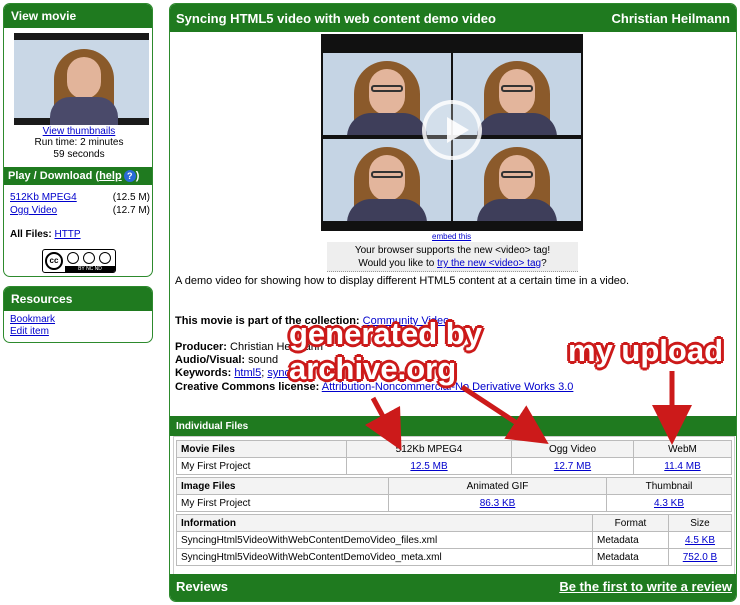 The width and height of the screenshot is (740, 605). I want to click on view-thumbnails-link: View thumbnails, so click(79, 131).